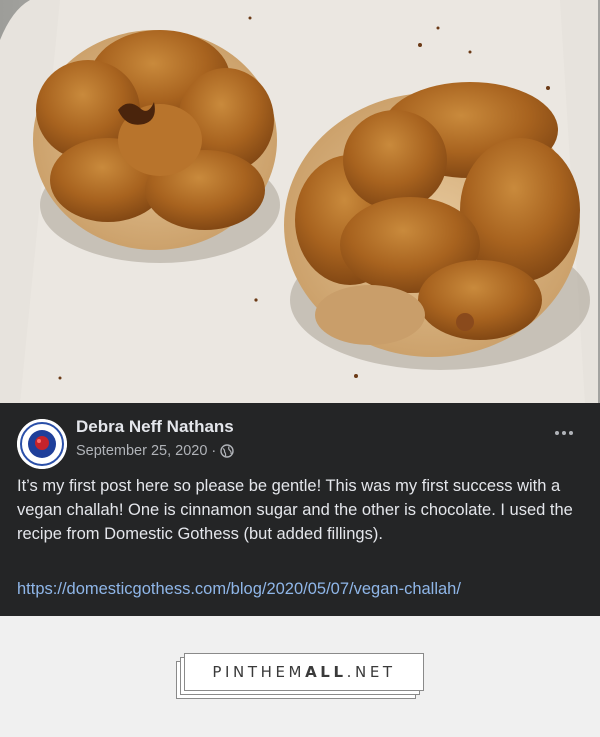 This screenshot has width=600, height=737. I want to click on post-meta: September 25, 2020 ·, so click(155, 451).